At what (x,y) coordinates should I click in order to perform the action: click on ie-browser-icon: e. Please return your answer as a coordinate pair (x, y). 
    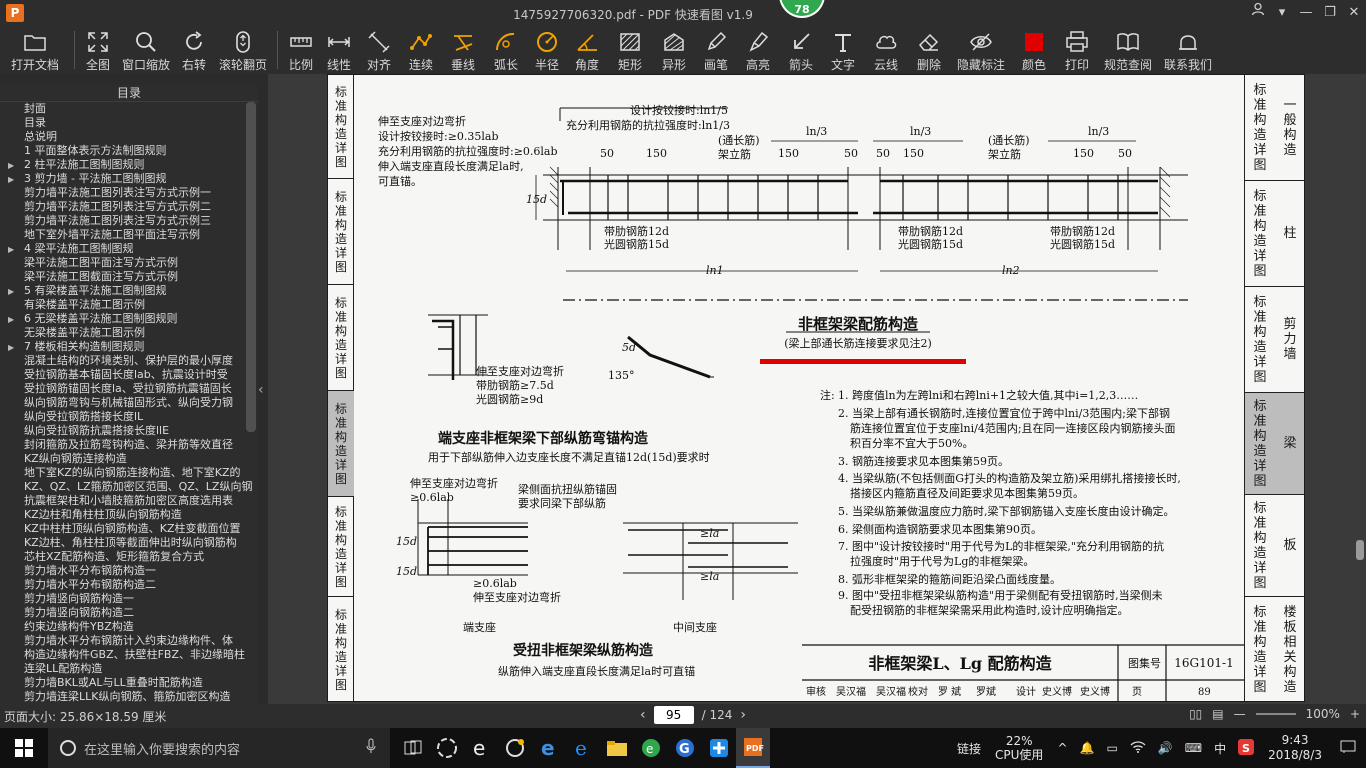
    Looking at the image, I should click on (481, 748).